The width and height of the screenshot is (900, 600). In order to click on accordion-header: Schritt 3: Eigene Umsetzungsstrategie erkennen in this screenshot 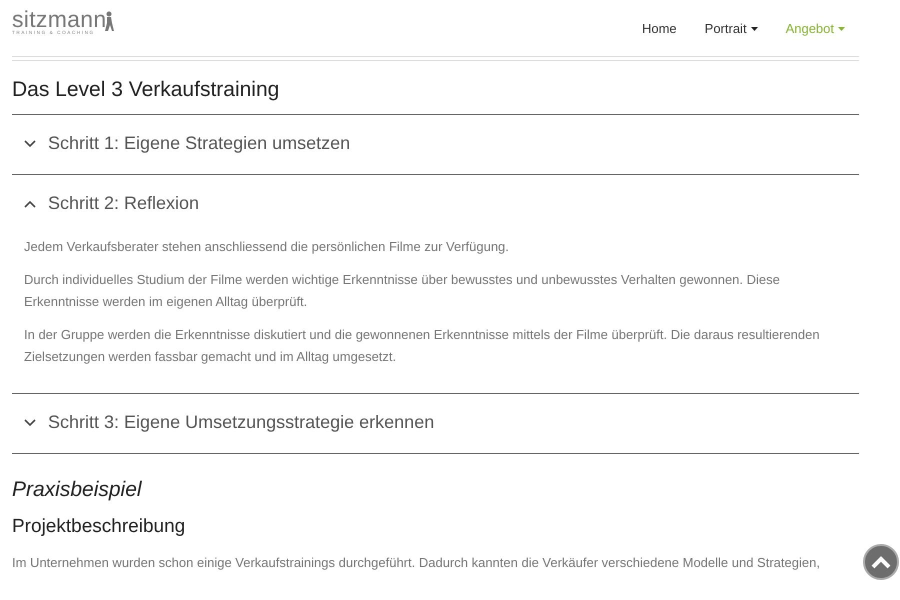, I will do `click(435, 423)`.